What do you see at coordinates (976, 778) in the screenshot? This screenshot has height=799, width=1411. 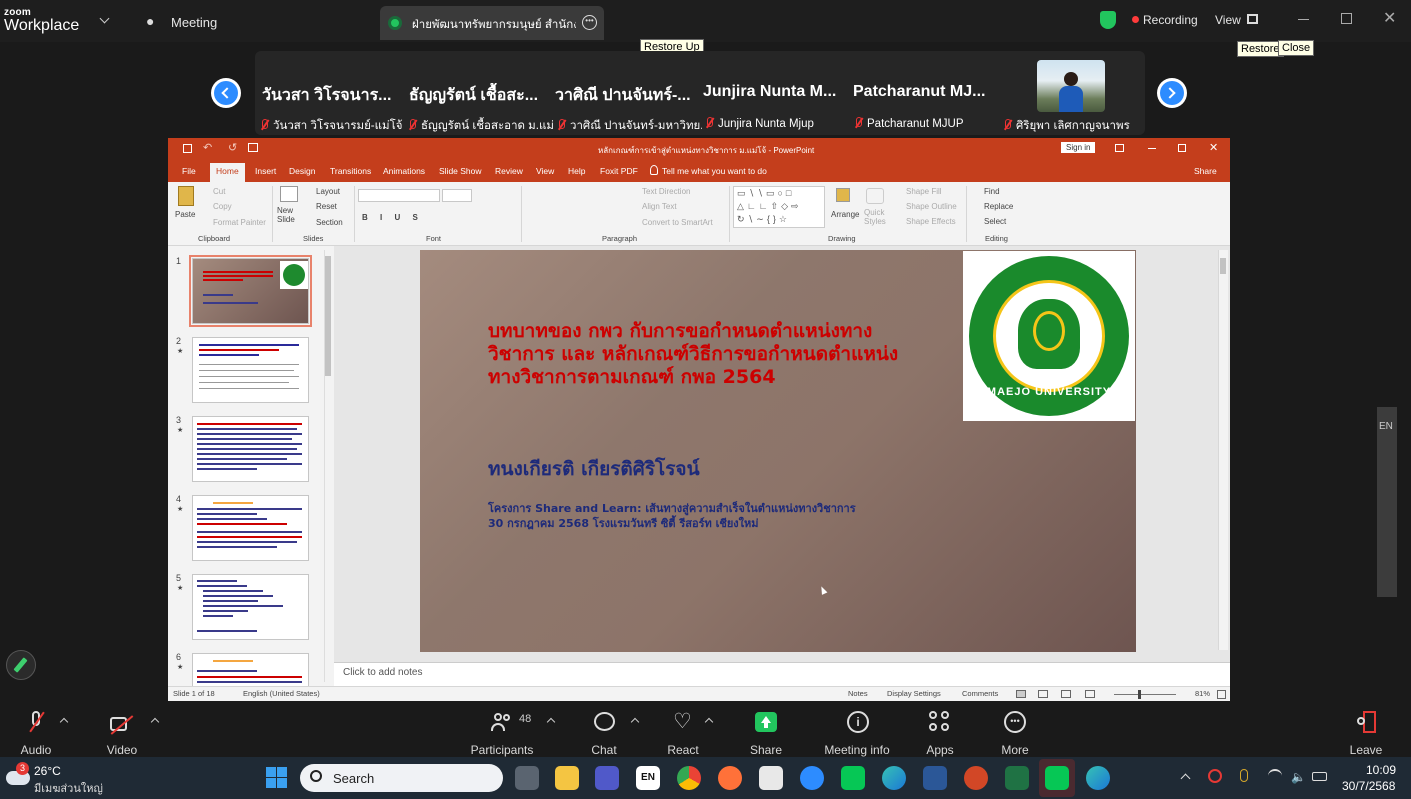 I see `powerpoint-icon` at bounding box center [976, 778].